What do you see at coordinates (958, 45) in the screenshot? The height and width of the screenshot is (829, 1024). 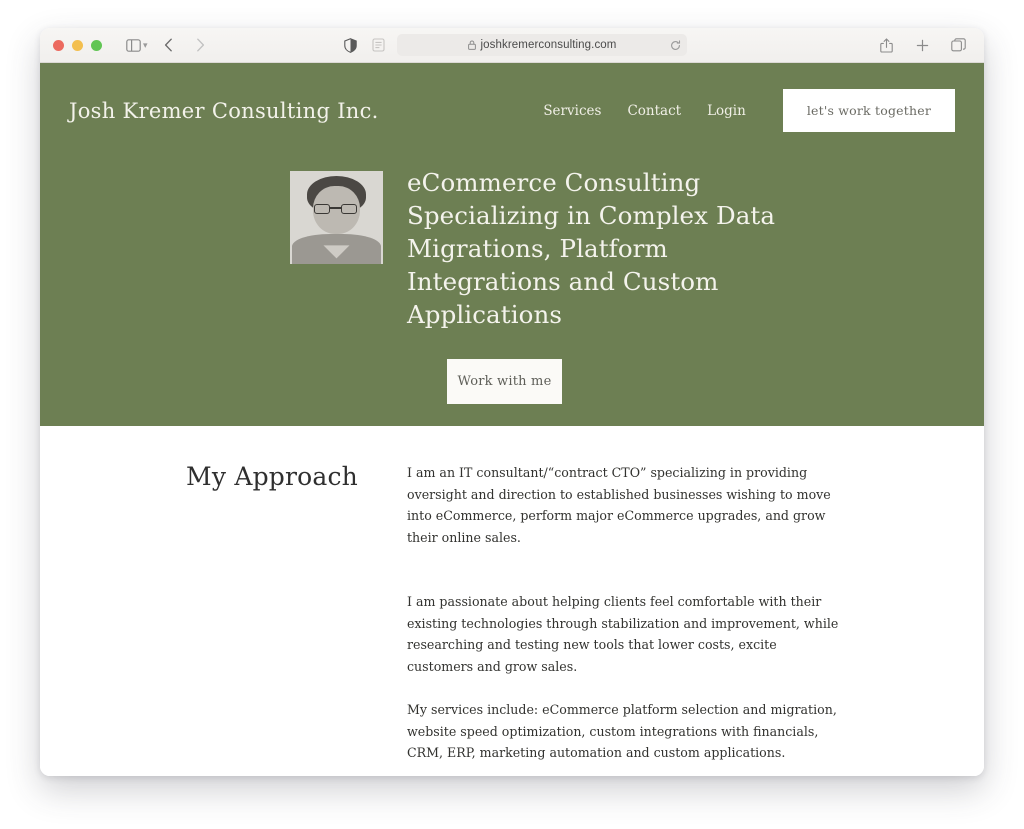 I see `tab-overview-icon` at bounding box center [958, 45].